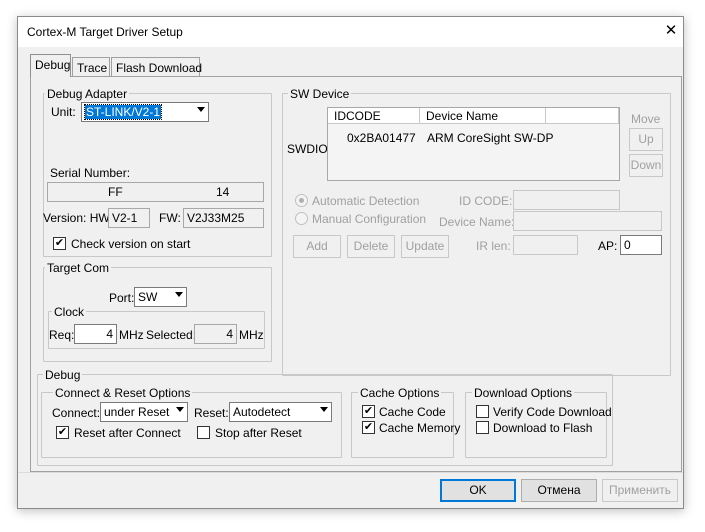 Image resolution: width=705 pixels, height=532 pixels. I want to click on reset-select: Autodetect, so click(280, 412).